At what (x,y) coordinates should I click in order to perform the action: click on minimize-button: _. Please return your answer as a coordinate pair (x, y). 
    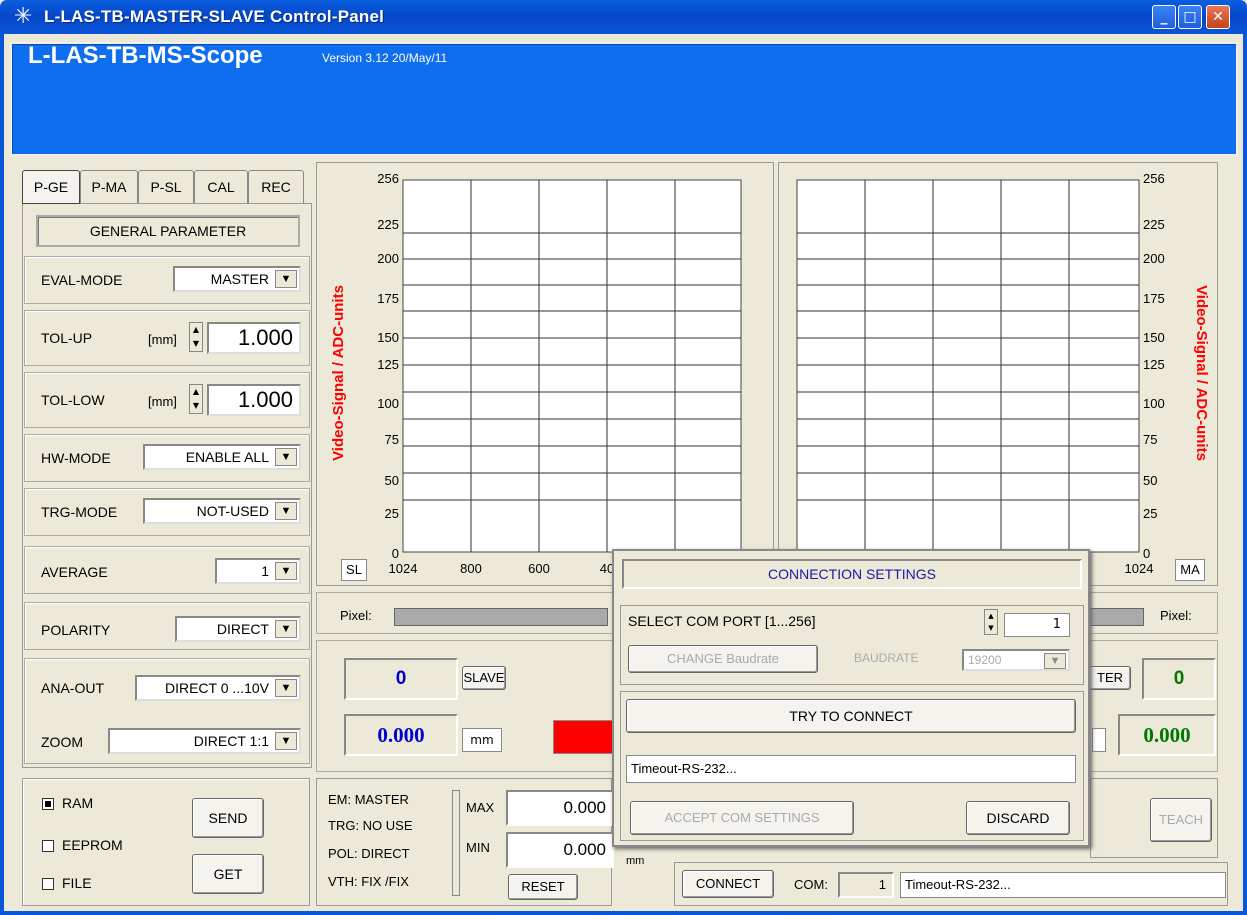
    Looking at the image, I should click on (1164, 17).